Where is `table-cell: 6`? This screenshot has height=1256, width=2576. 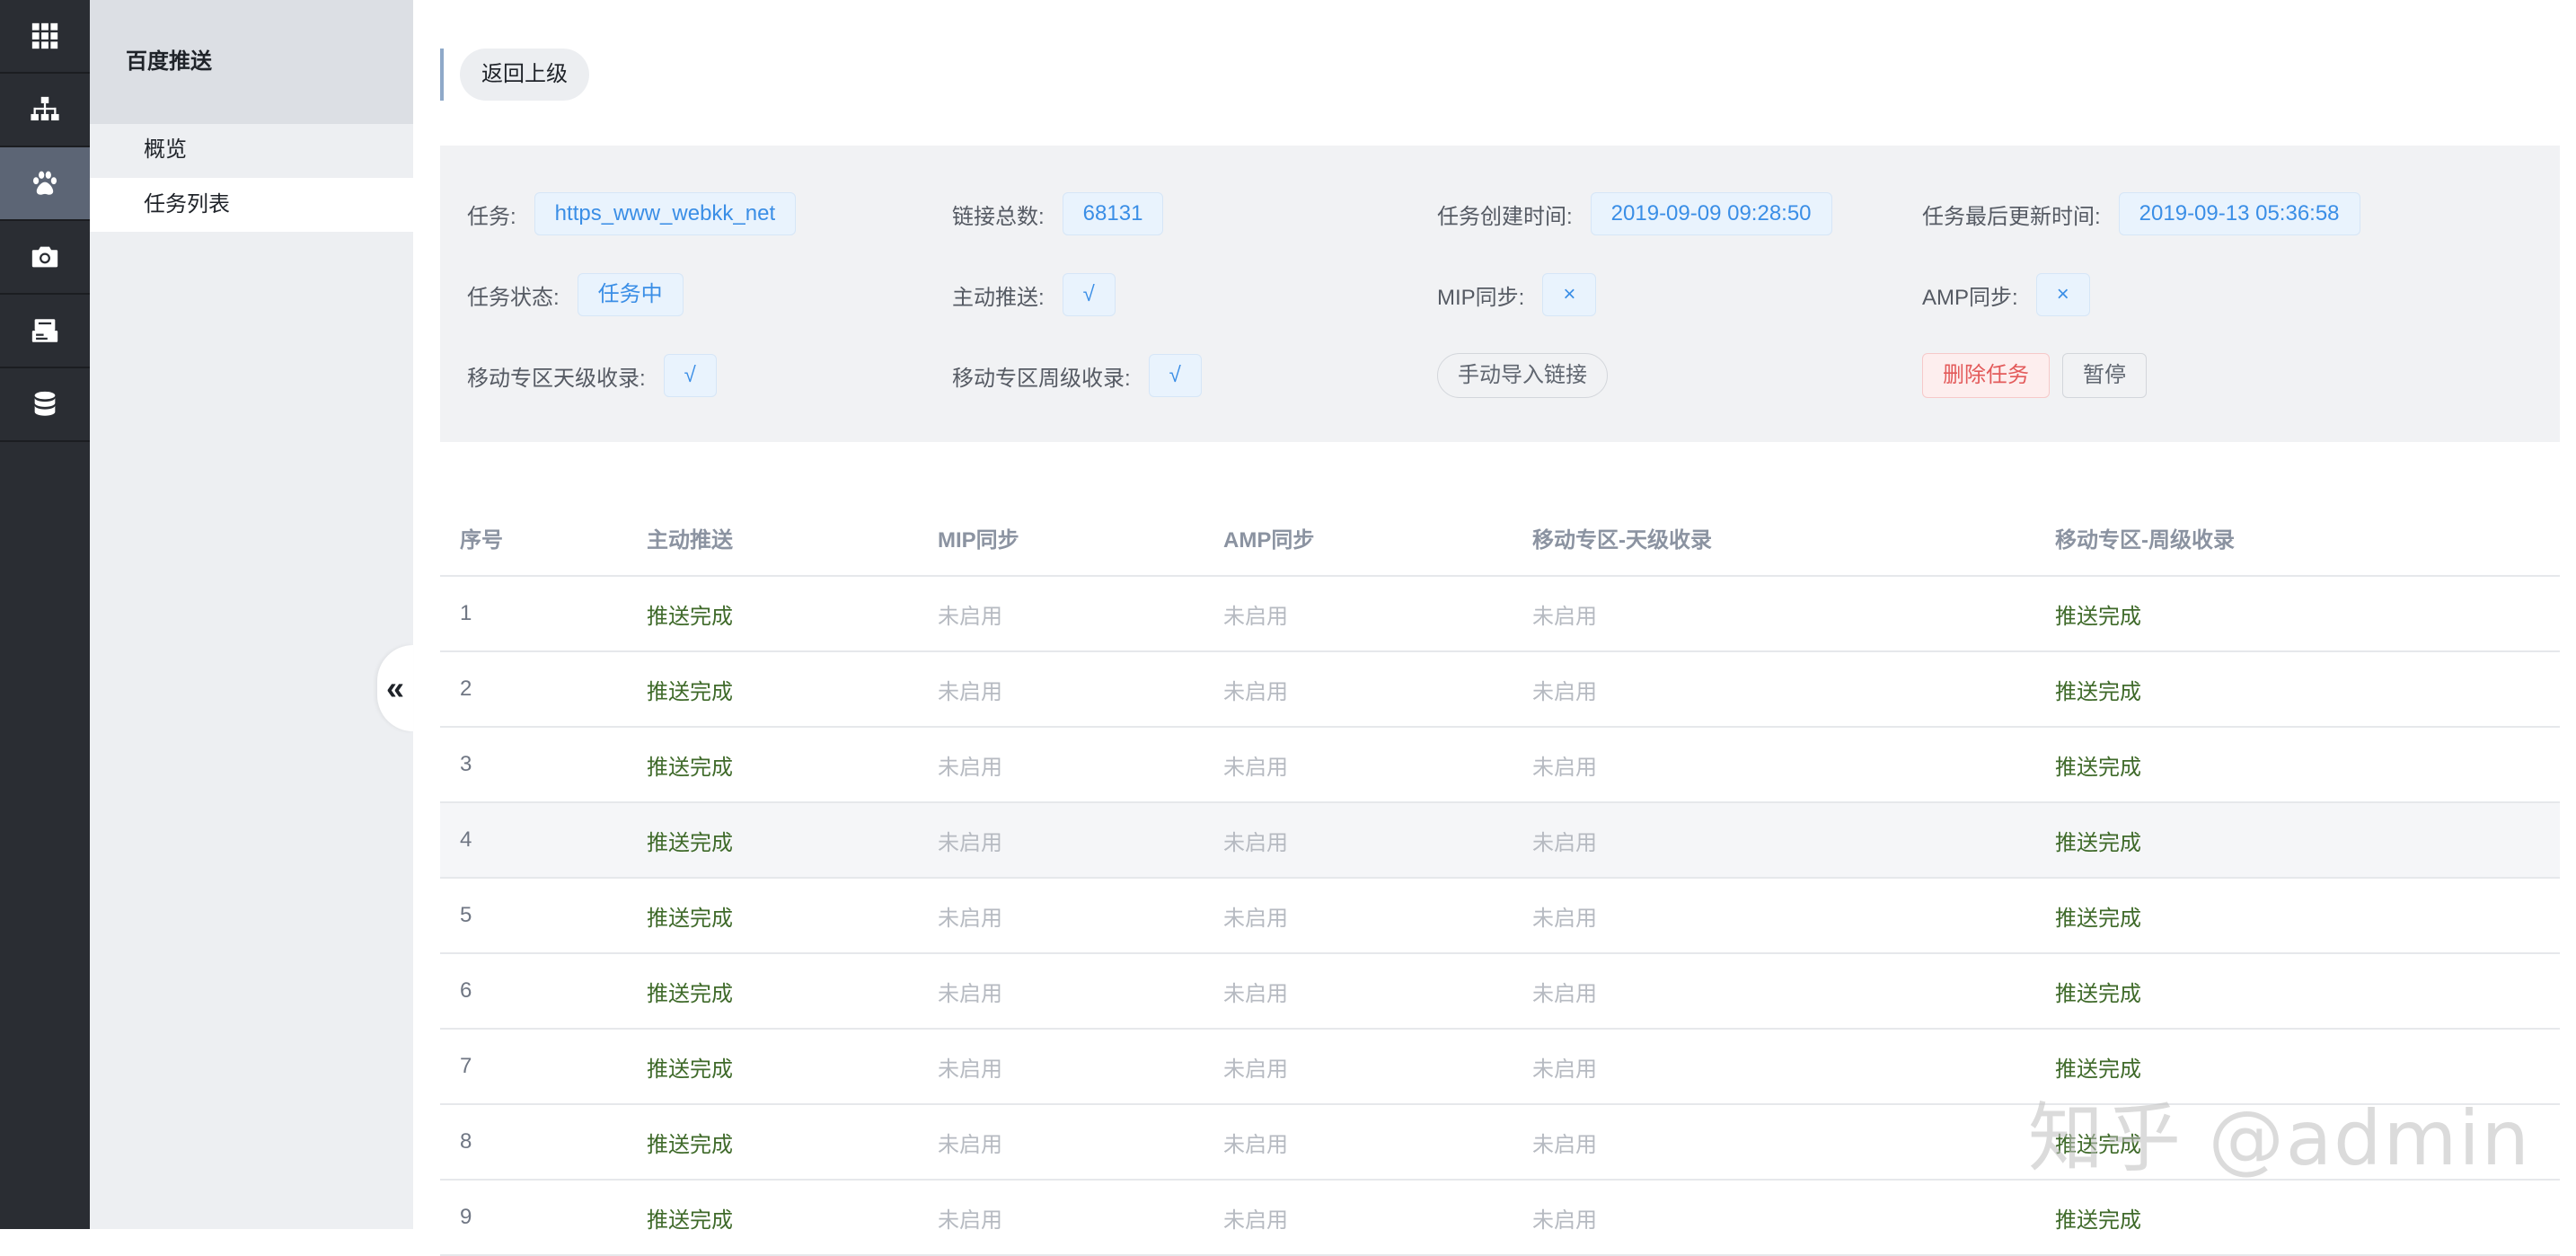 table-cell: 6 is located at coordinates (466, 990).